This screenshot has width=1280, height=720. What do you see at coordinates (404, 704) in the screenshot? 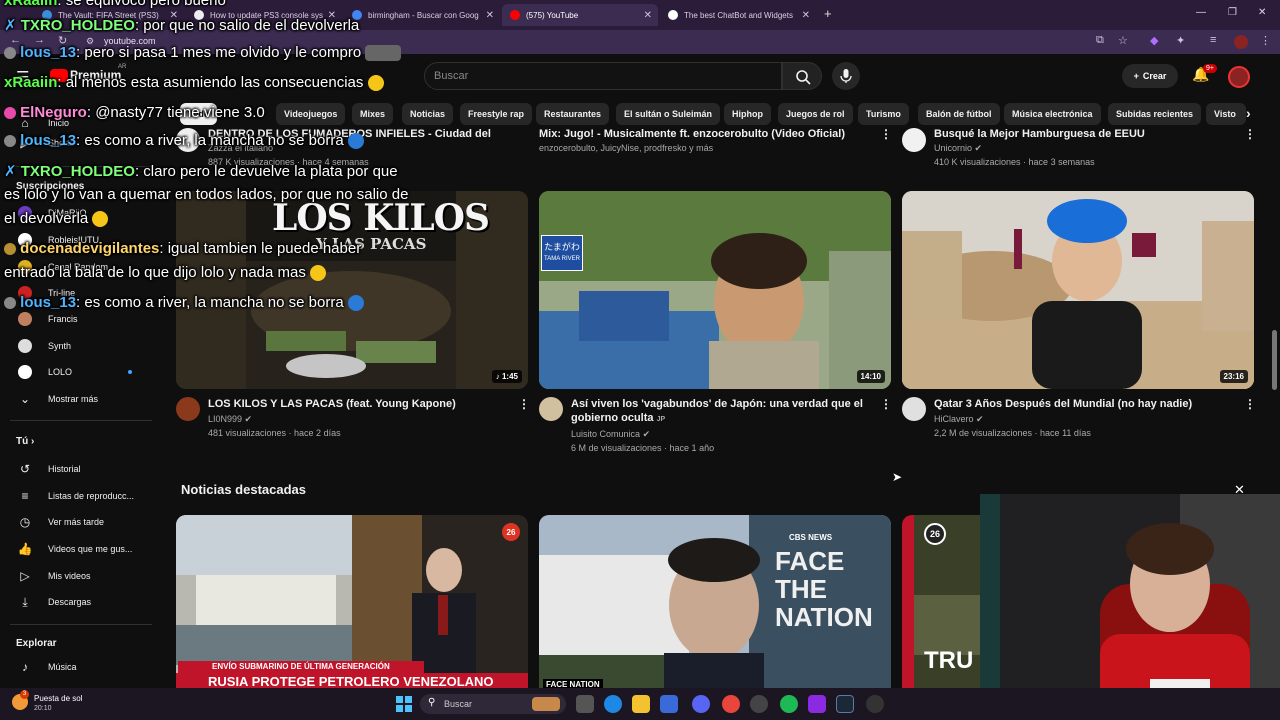
I see `windows-start-icon` at bounding box center [404, 704].